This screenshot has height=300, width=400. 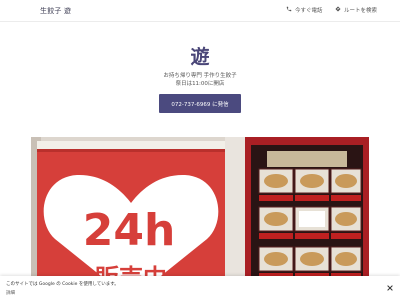 I want to click on cookie-close-button, so click(x=390, y=286).